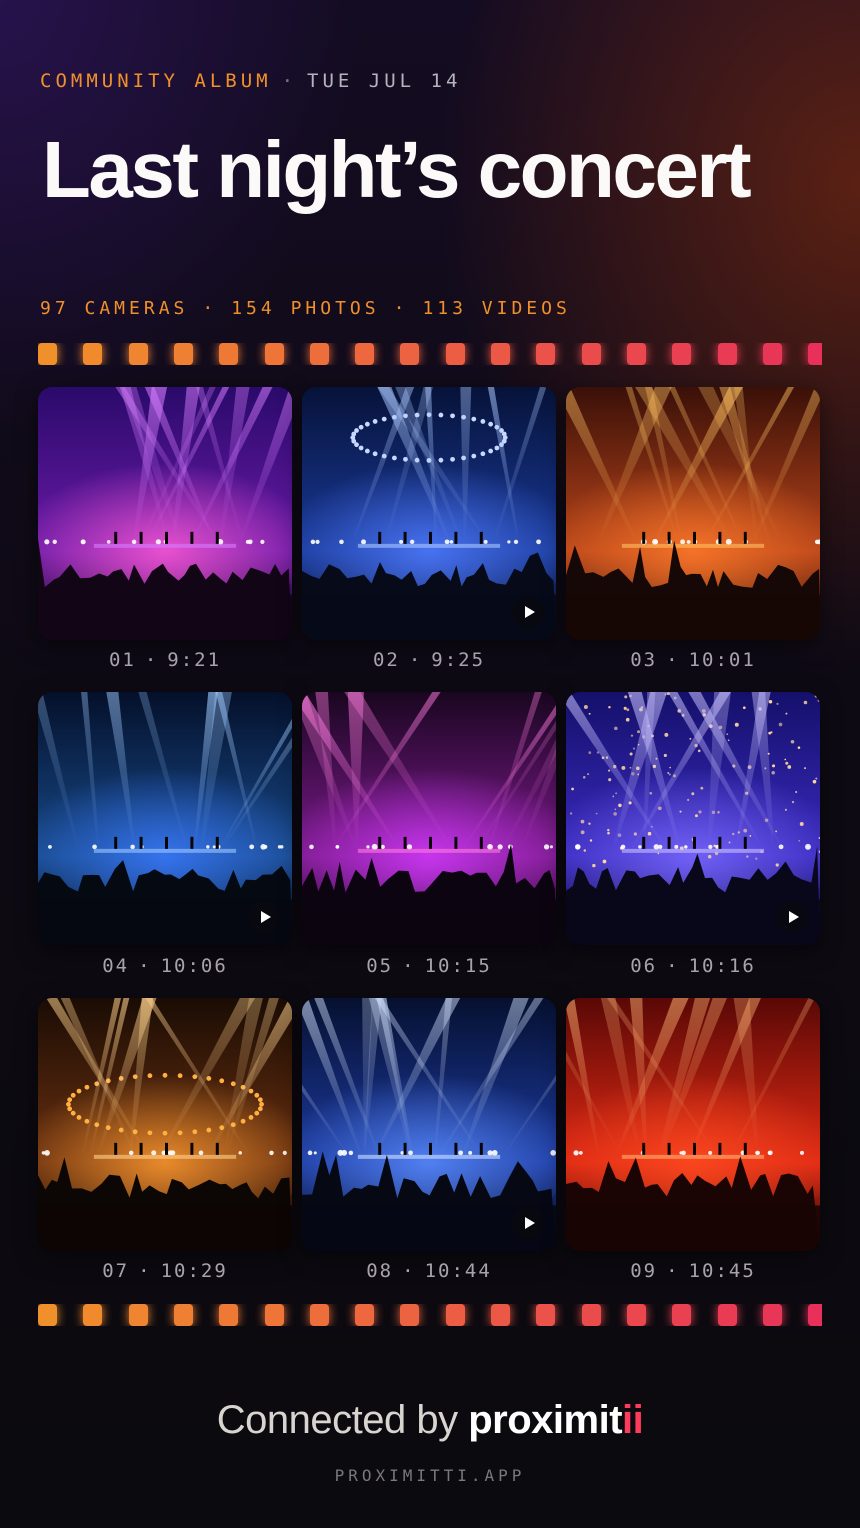  What do you see at coordinates (429, 660) in the screenshot?
I see `tile-caption: 02 · 9:25` at bounding box center [429, 660].